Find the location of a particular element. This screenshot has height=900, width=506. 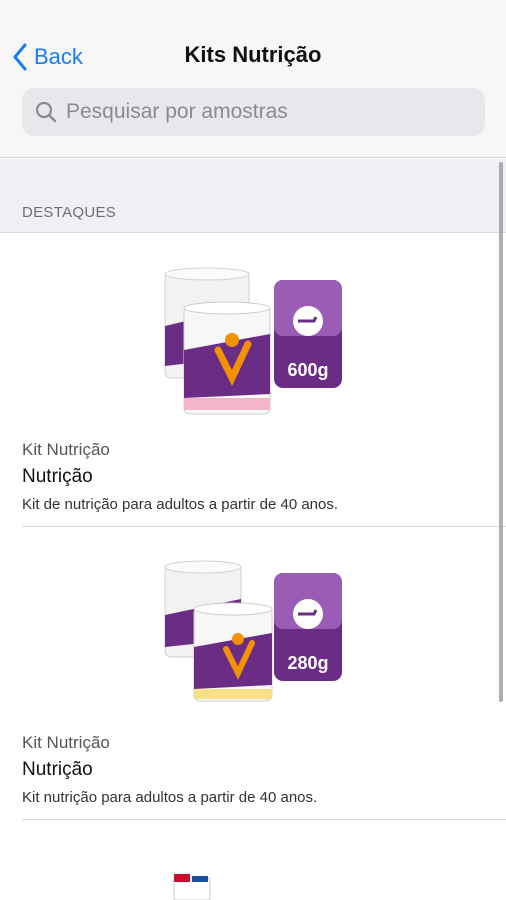

next-product-image is located at coordinates (192, 887).